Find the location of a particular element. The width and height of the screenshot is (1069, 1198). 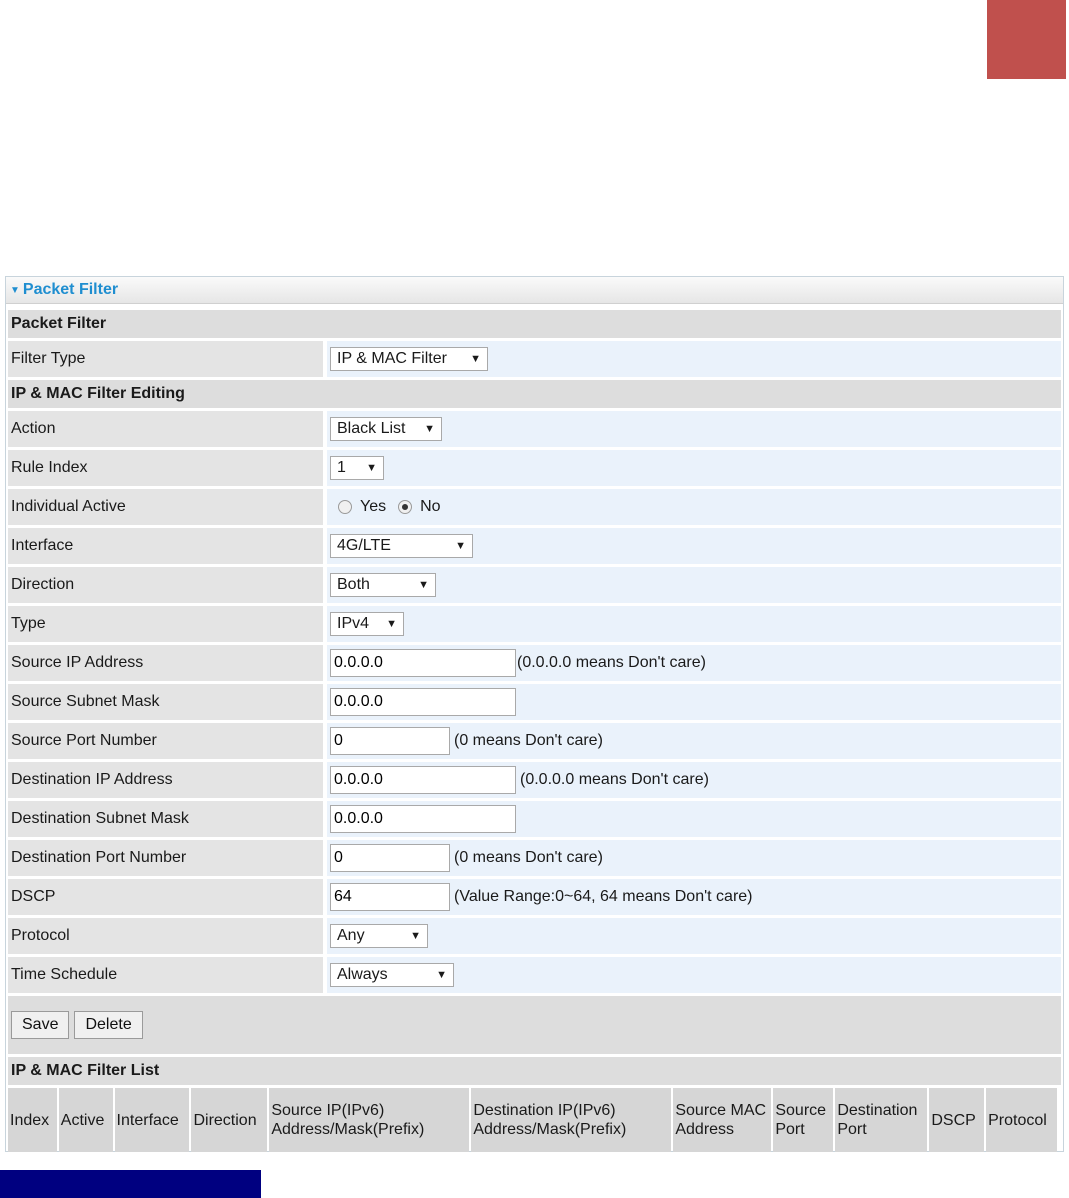

dscp-hint: (Value Range:0~64, 64 means Don't care) is located at coordinates (603, 896).